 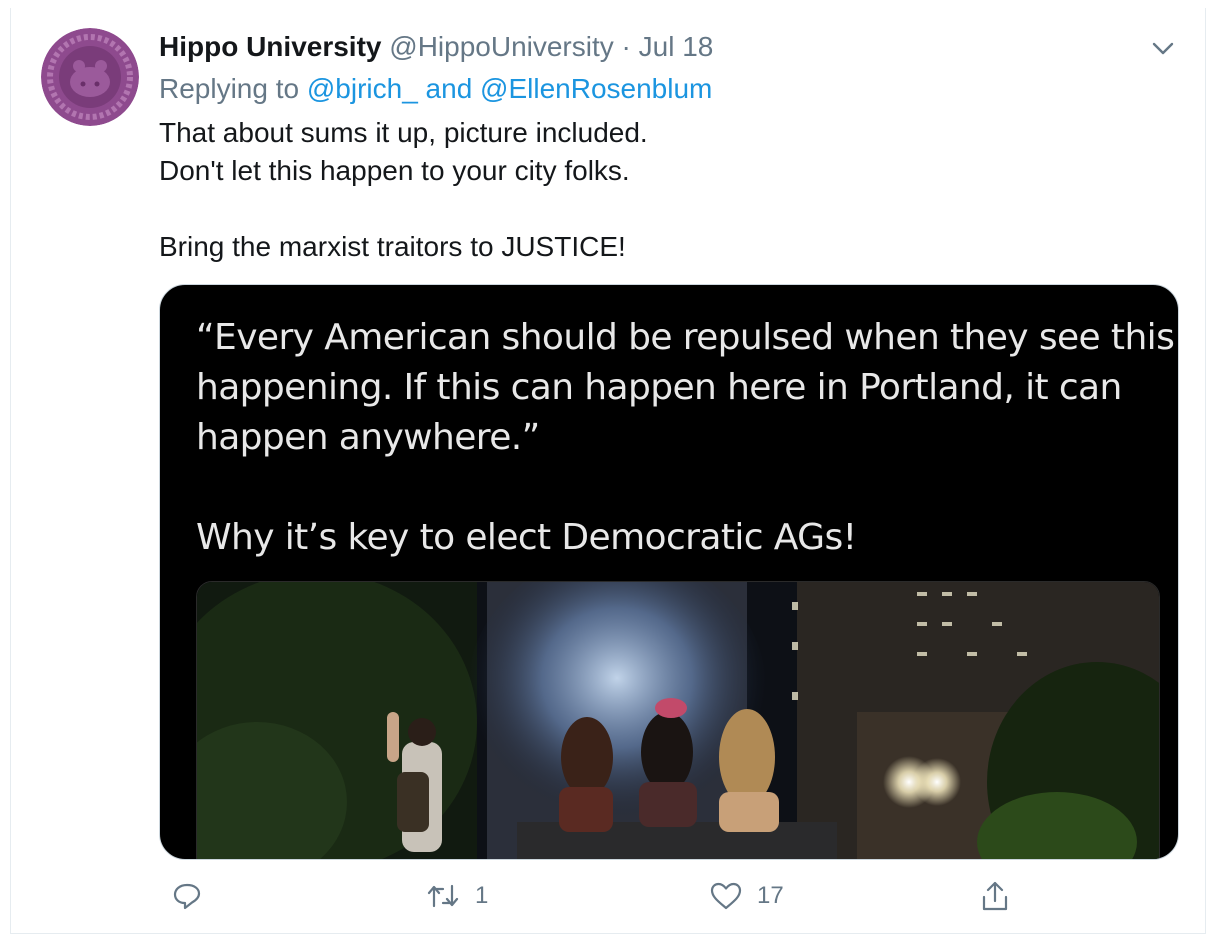 I want to click on reply-button, so click(x=187, y=896).